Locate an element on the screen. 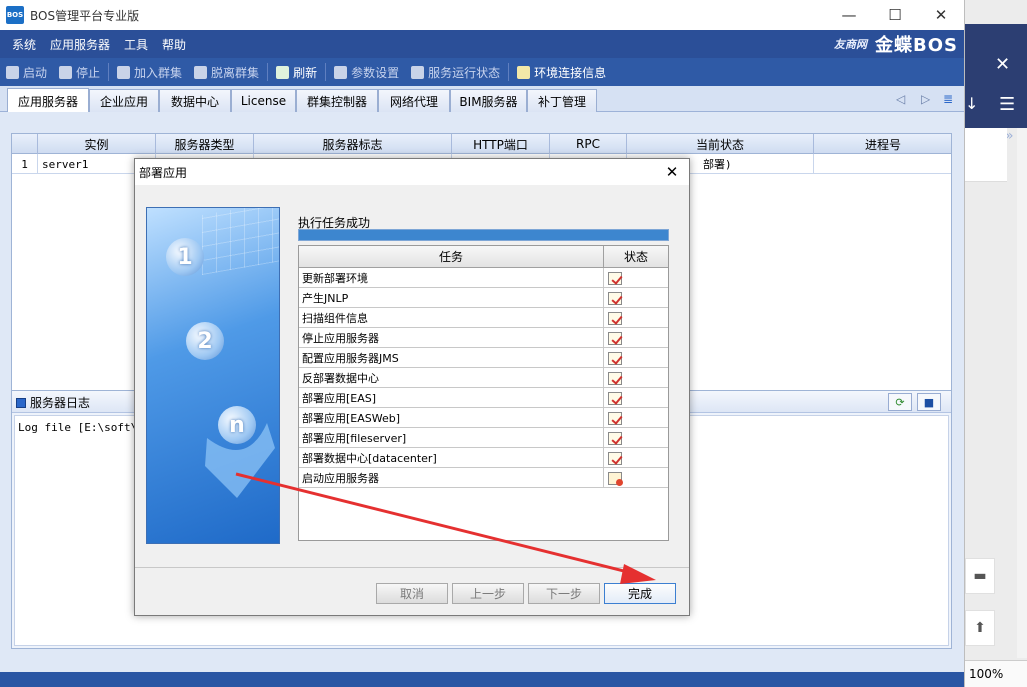 Image resolution: width=1027 pixels, height=687 pixels. column-header: 当前状态 is located at coordinates (720, 144).